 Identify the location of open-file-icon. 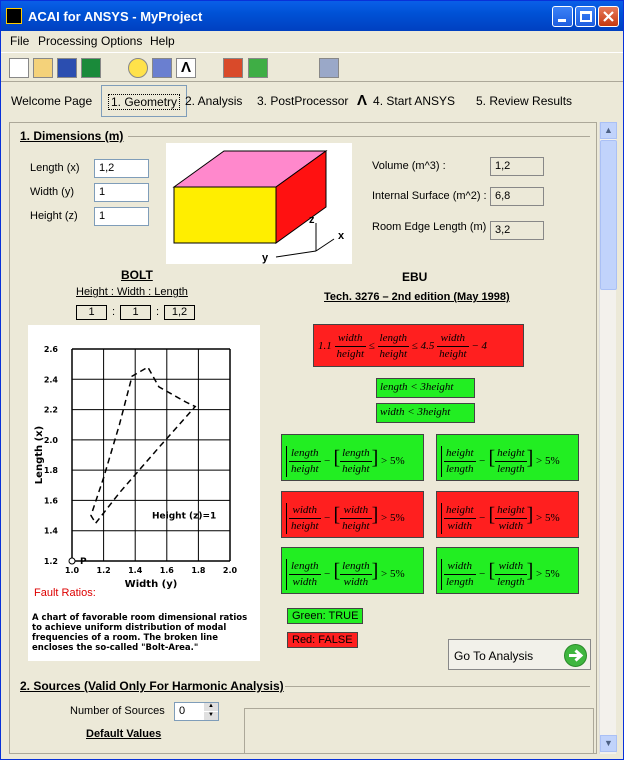
(43, 68).